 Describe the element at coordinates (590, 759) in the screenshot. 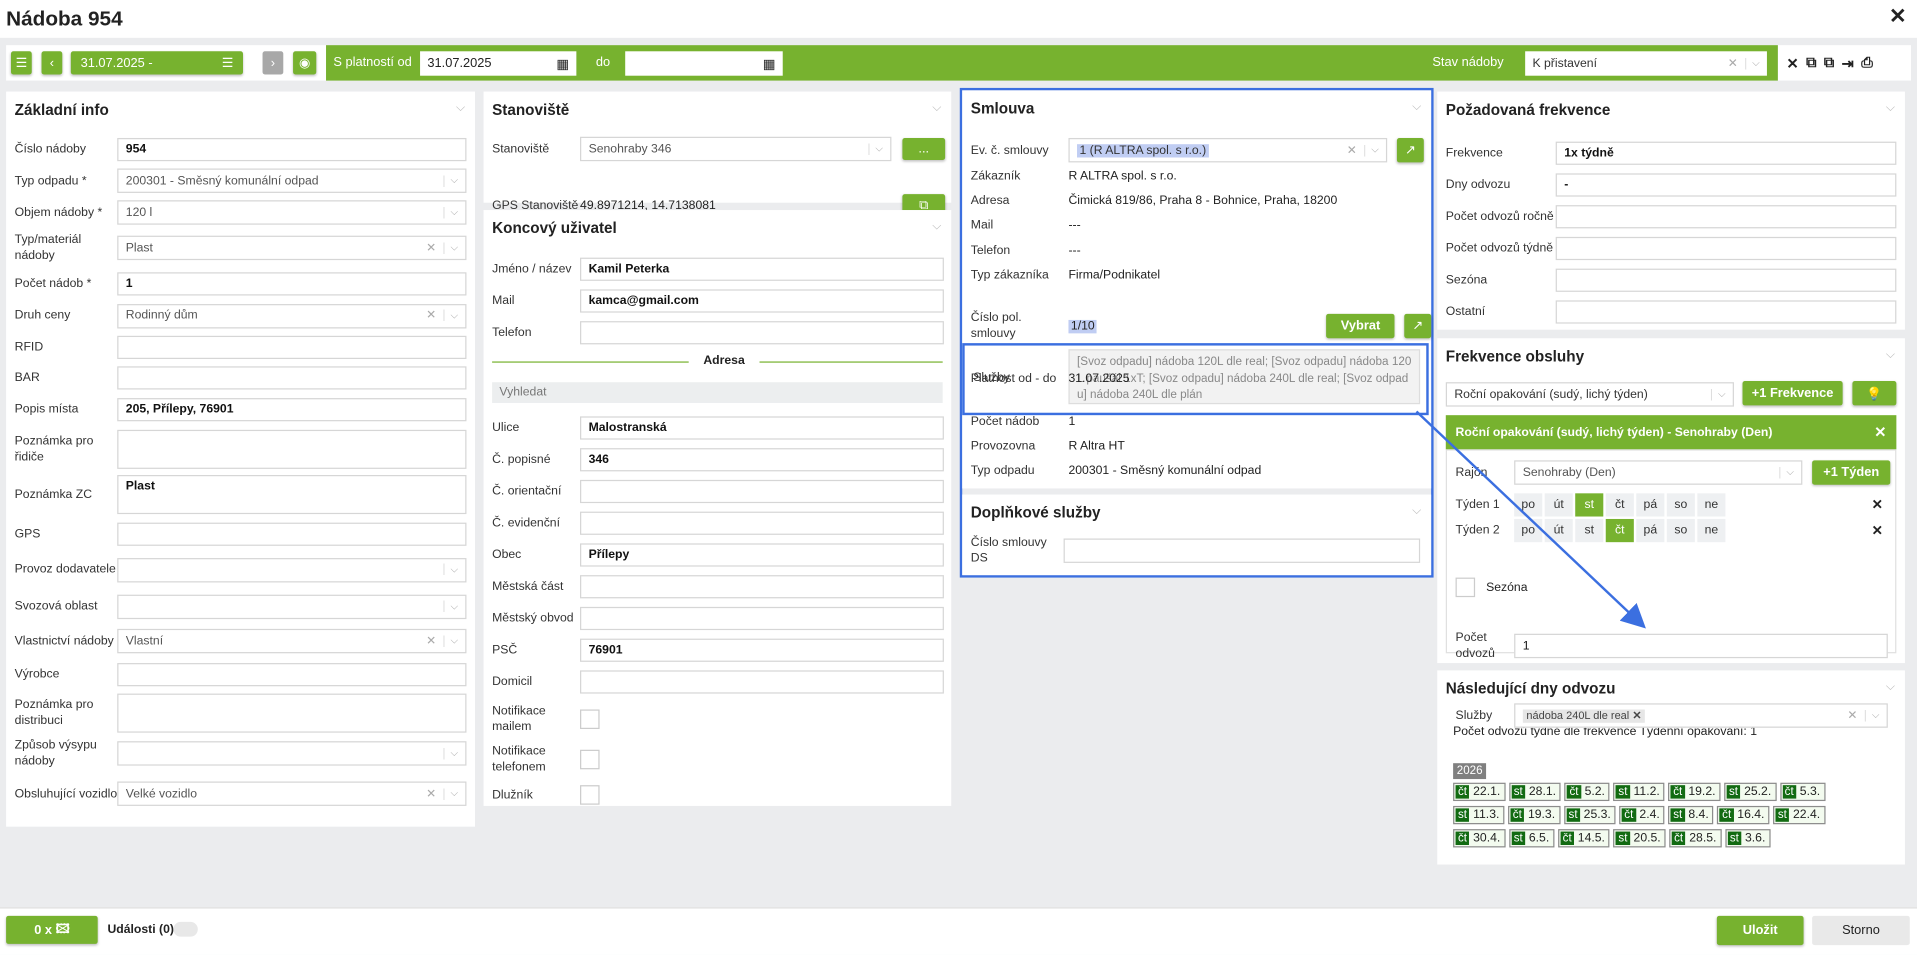

I see `notifikace-telefonem-checkbox` at that location.